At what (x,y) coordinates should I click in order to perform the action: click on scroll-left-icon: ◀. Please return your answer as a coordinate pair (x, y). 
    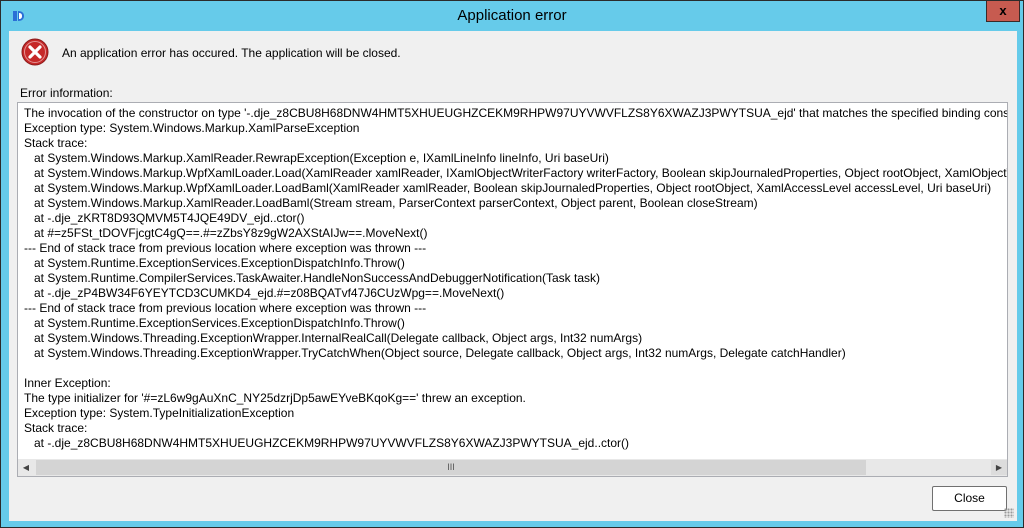
    Looking at the image, I should click on (26, 467).